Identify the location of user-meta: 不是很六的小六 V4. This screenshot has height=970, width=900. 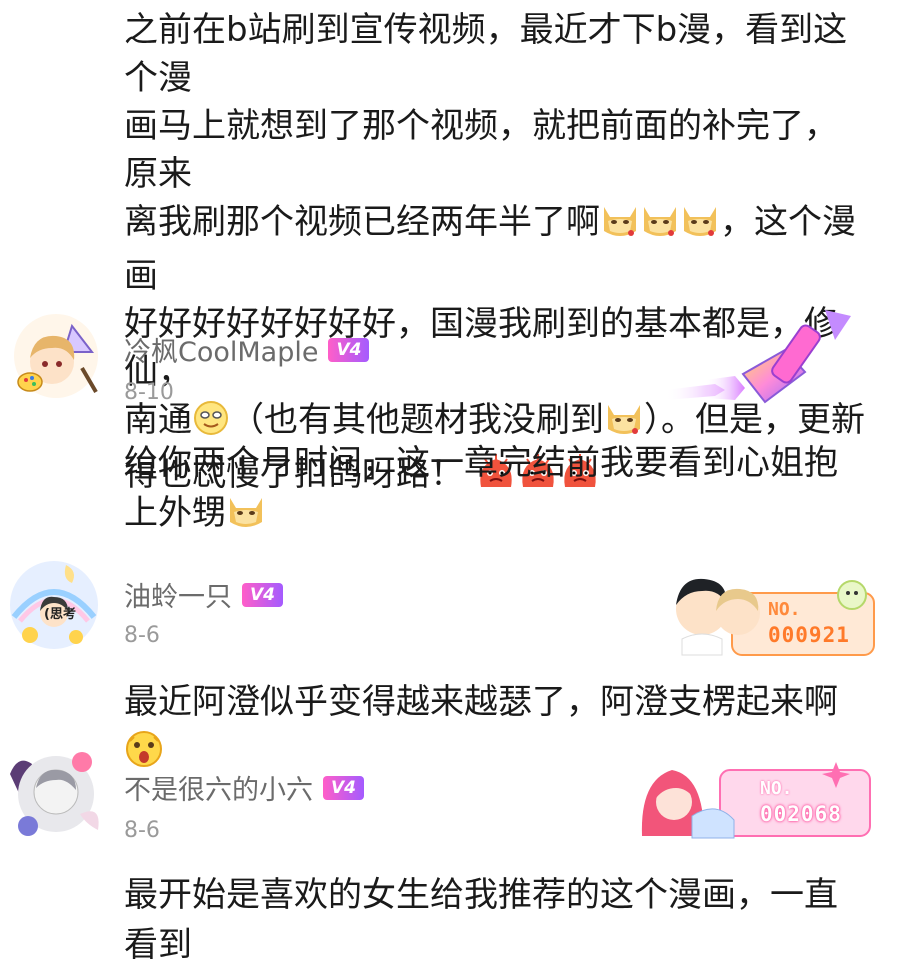
(244, 787).